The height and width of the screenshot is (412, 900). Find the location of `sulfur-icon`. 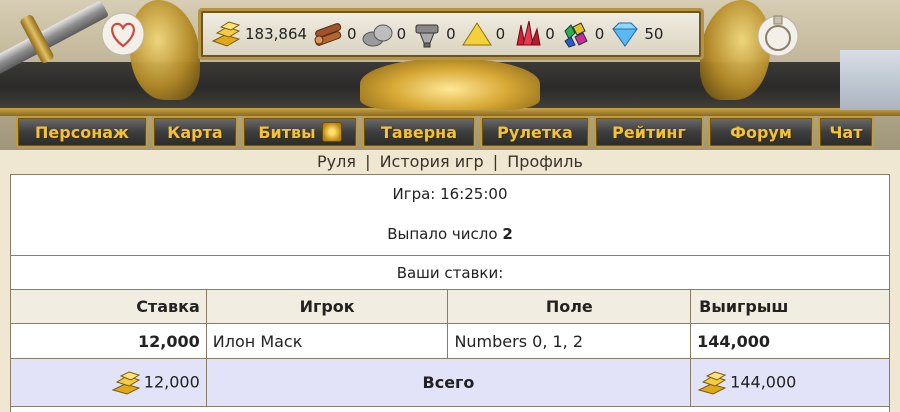

sulfur-icon is located at coordinates (476, 34).